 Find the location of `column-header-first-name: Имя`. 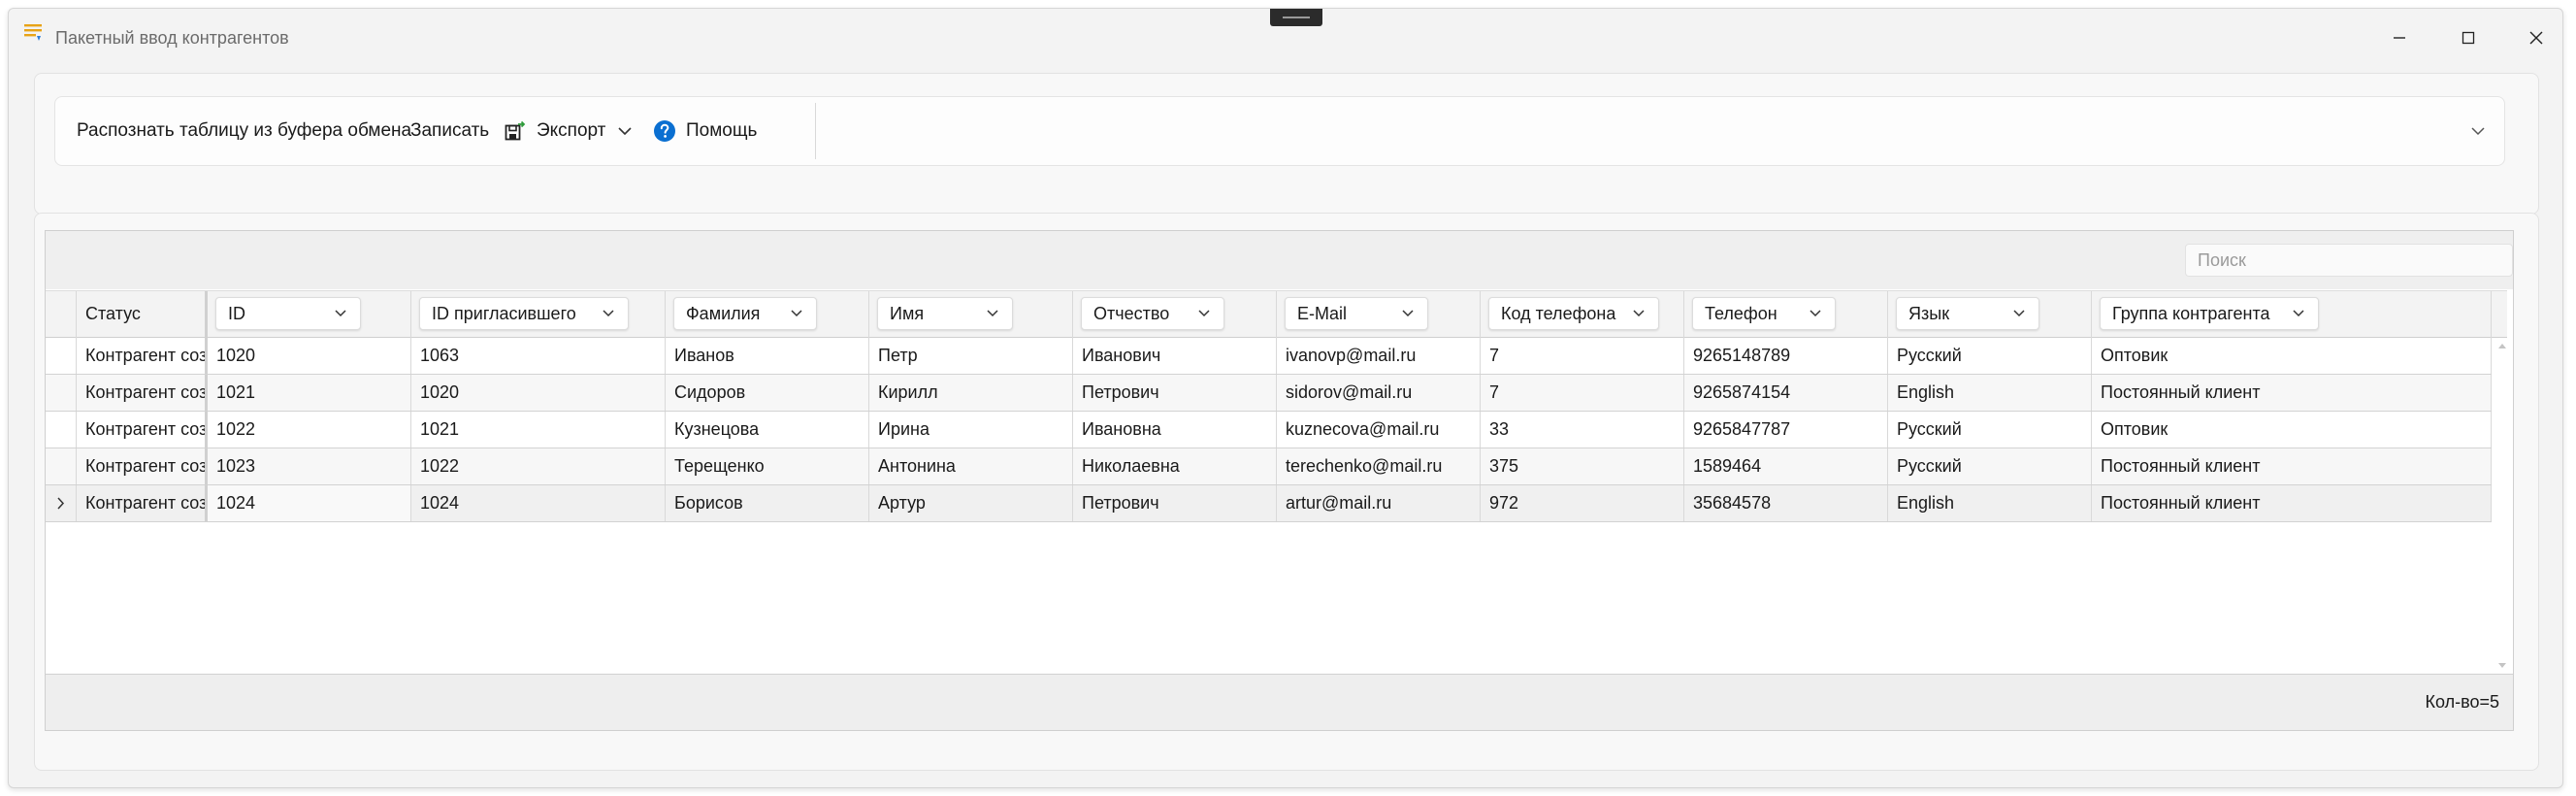

column-header-first-name: Имя is located at coordinates (971, 314).